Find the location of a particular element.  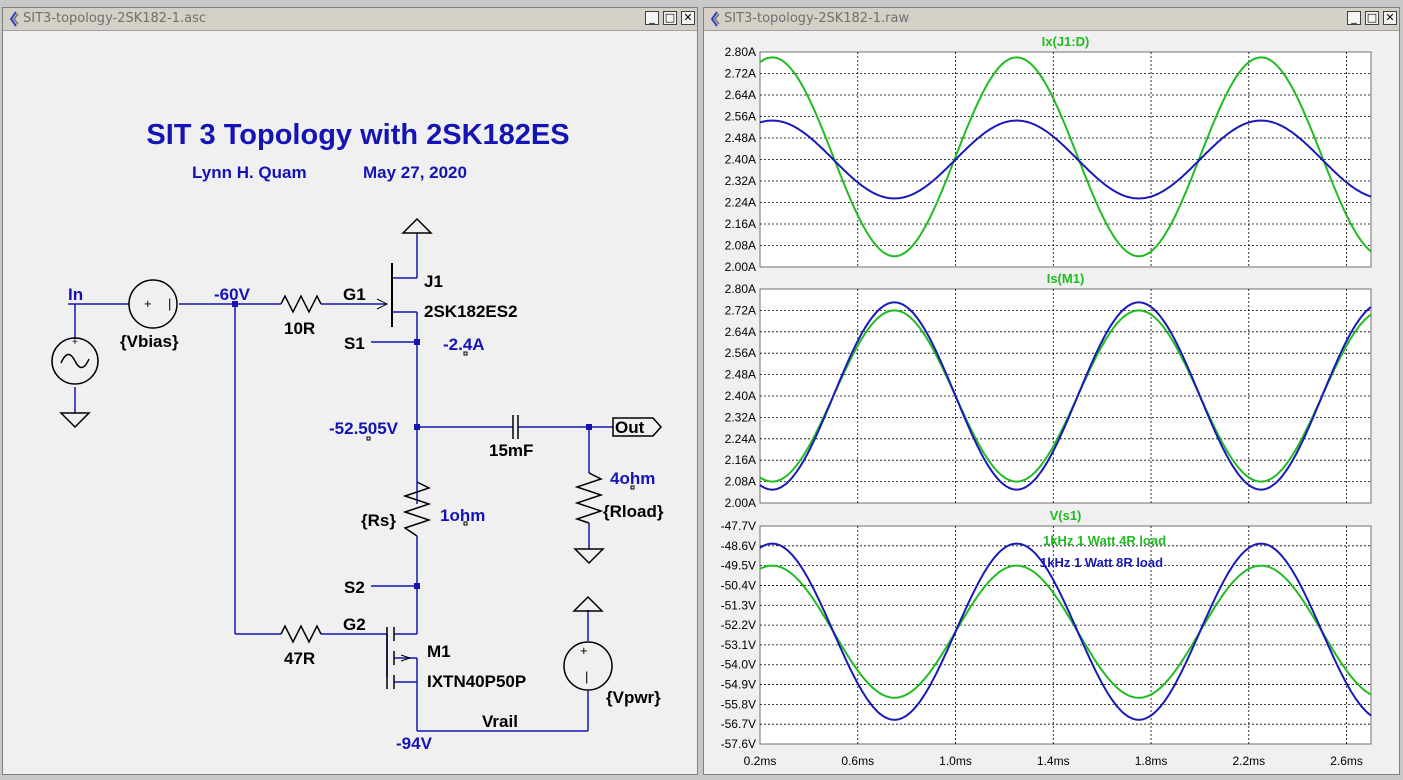

x-tick-label: 1.8ms is located at coordinates (1151, 761).